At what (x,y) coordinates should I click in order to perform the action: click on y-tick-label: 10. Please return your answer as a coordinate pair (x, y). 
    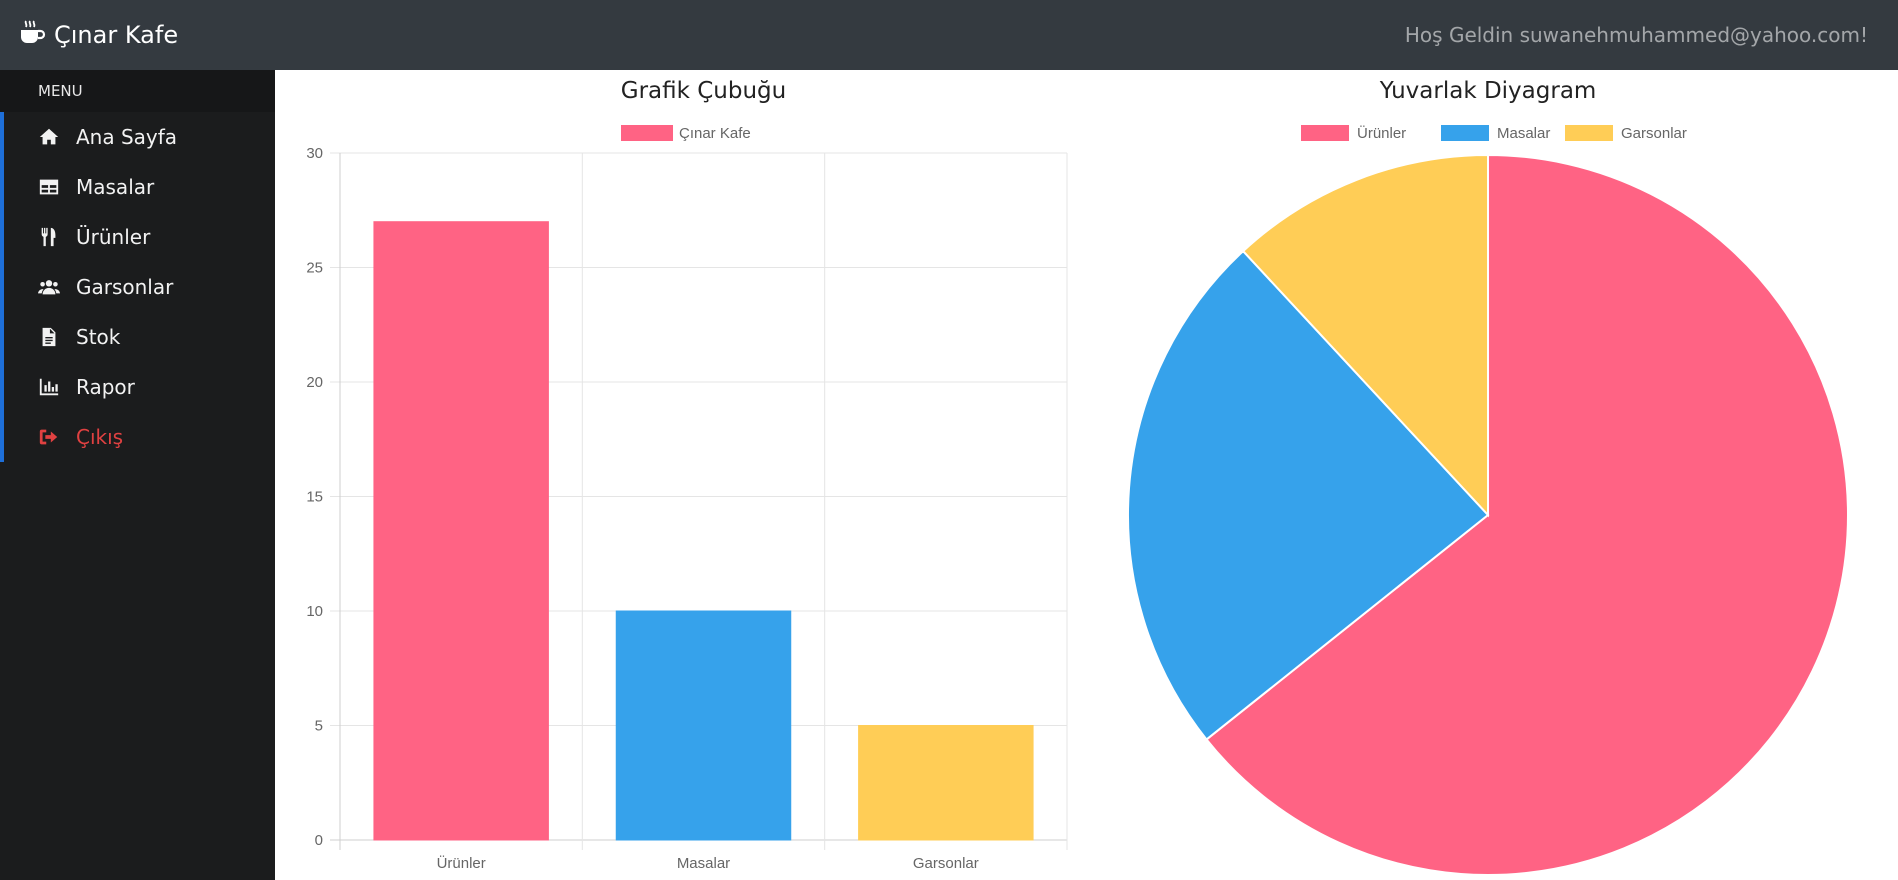
    Looking at the image, I should click on (314, 611).